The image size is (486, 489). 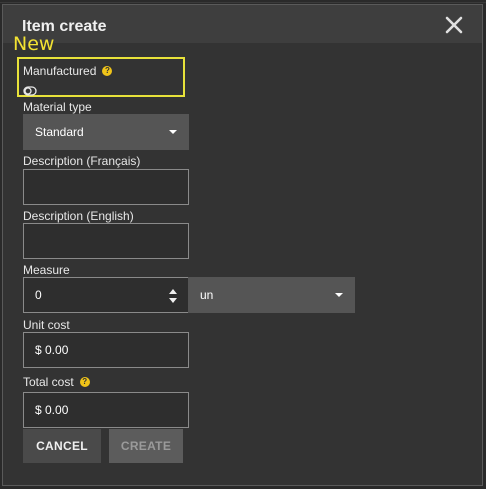 I want to click on toggle-icon, so click(x=30, y=91).